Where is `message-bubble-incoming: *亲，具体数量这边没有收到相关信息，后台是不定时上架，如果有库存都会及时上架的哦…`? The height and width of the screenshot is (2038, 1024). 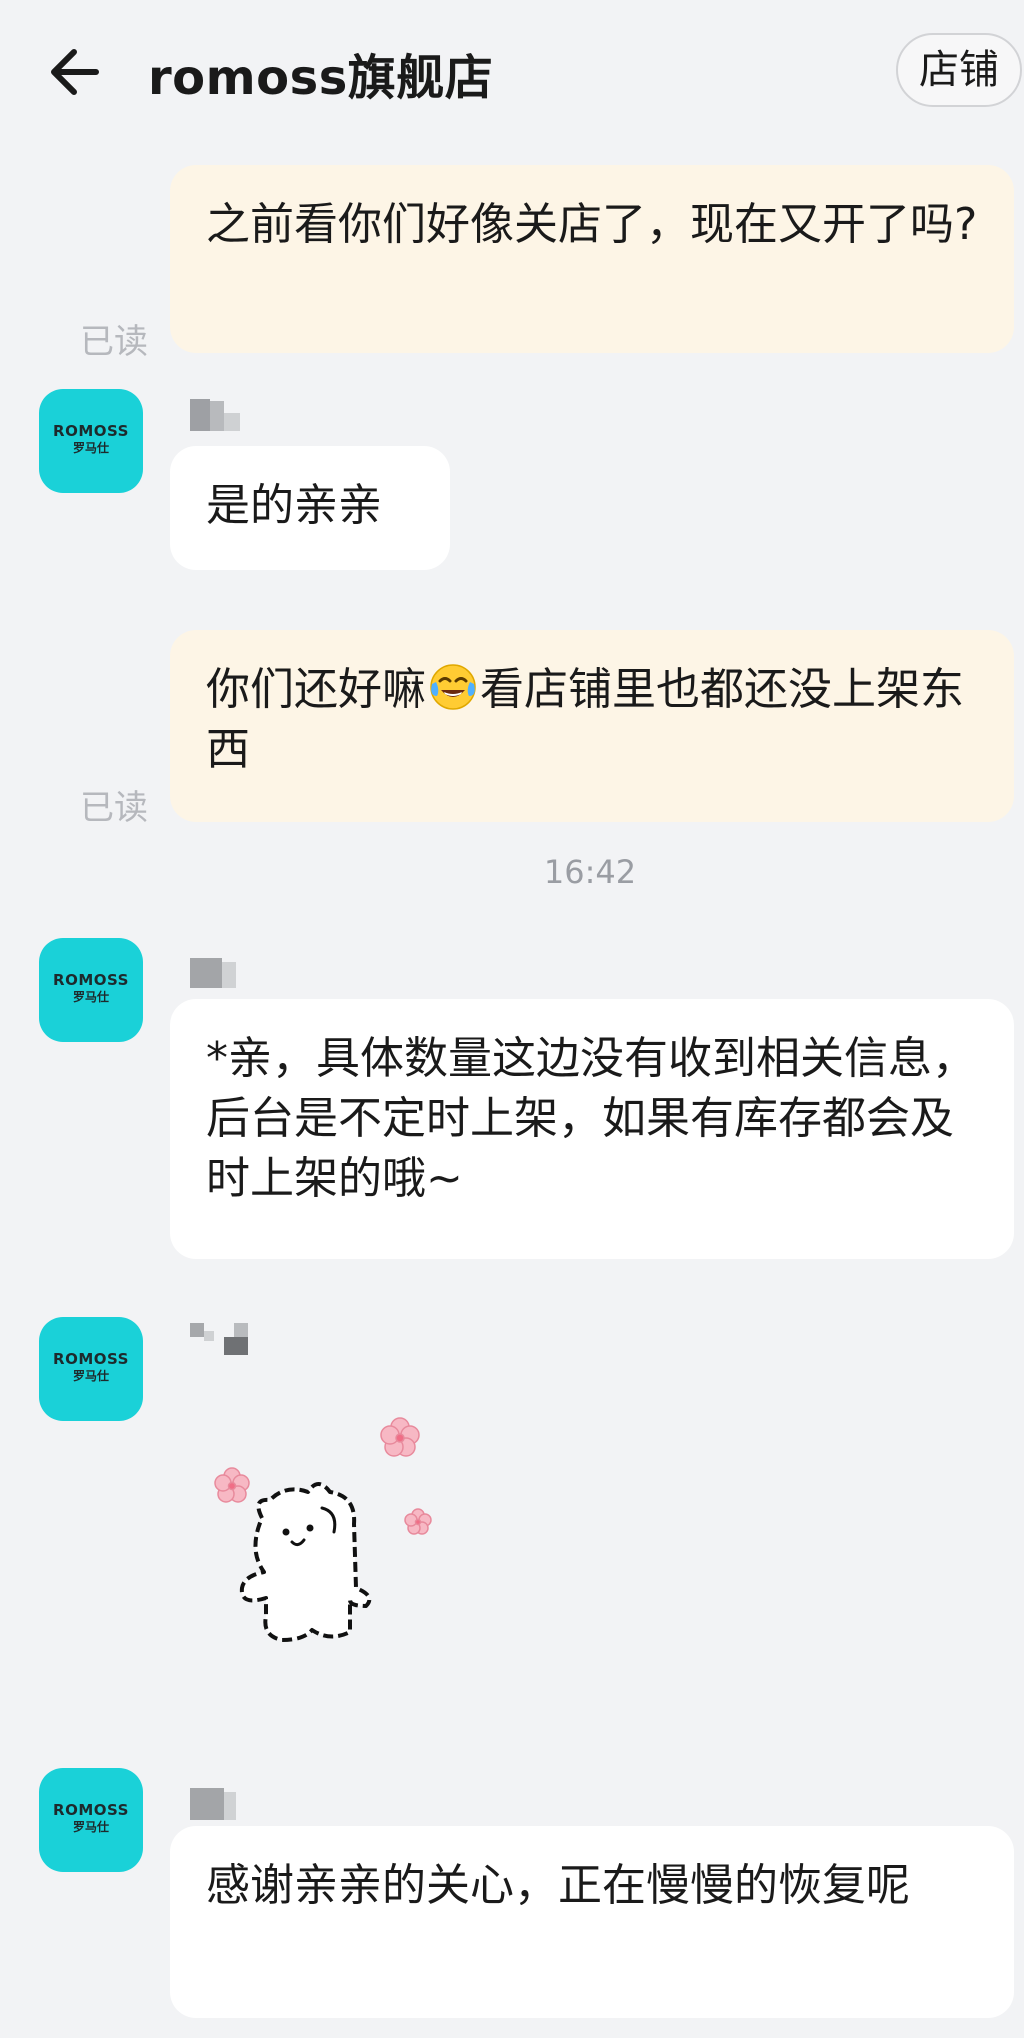
message-bubble-incoming: *亲，具体数量这边没有收到相关信息，后台是不定时上架，如果有库存都会及时上架的哦… is located at coordinates (592, 1129).